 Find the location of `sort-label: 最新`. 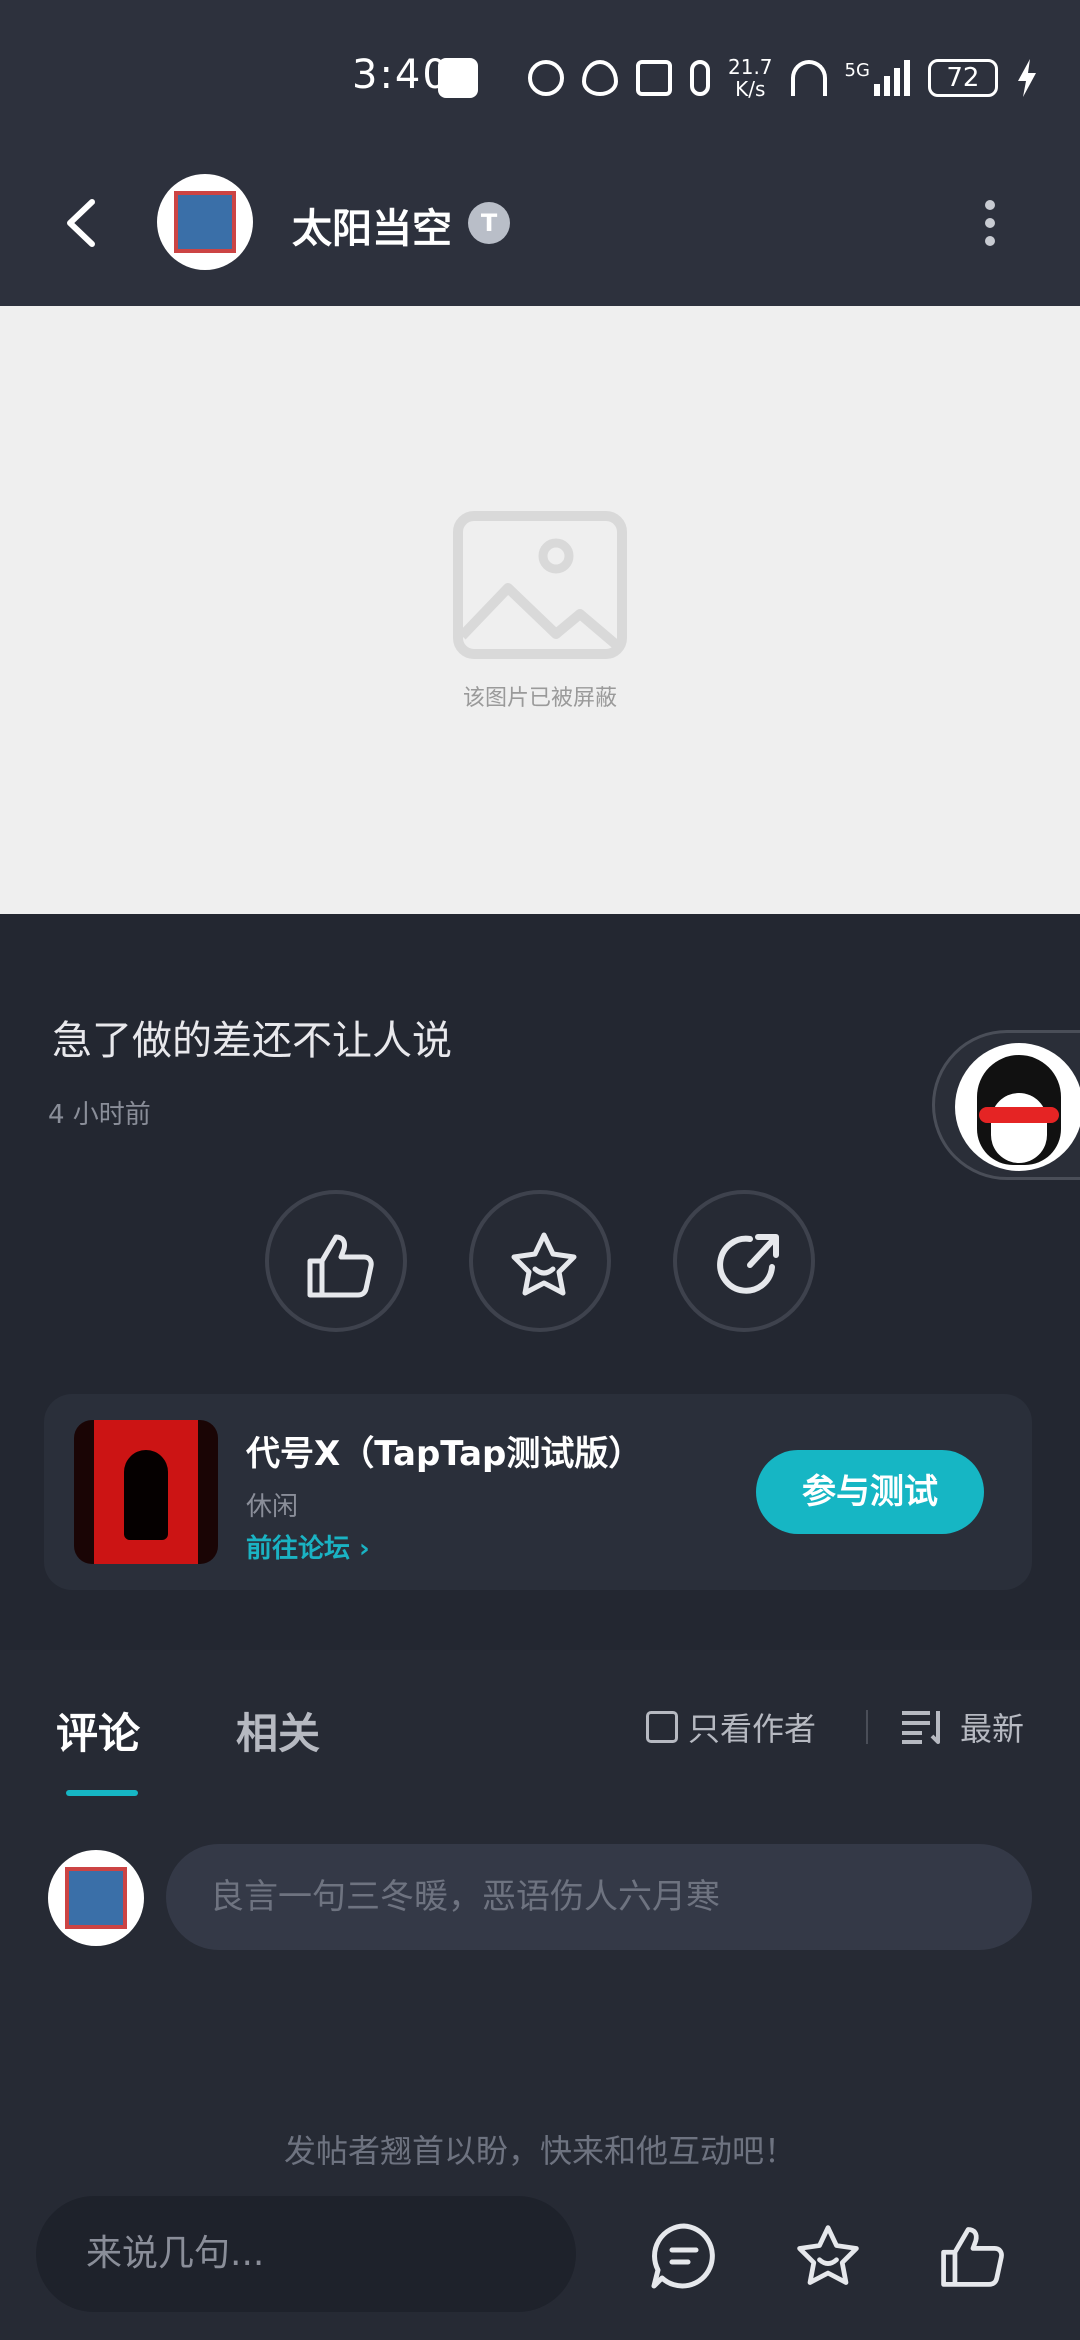

sort-label: 最新 is located at coordinates (992, 1729).